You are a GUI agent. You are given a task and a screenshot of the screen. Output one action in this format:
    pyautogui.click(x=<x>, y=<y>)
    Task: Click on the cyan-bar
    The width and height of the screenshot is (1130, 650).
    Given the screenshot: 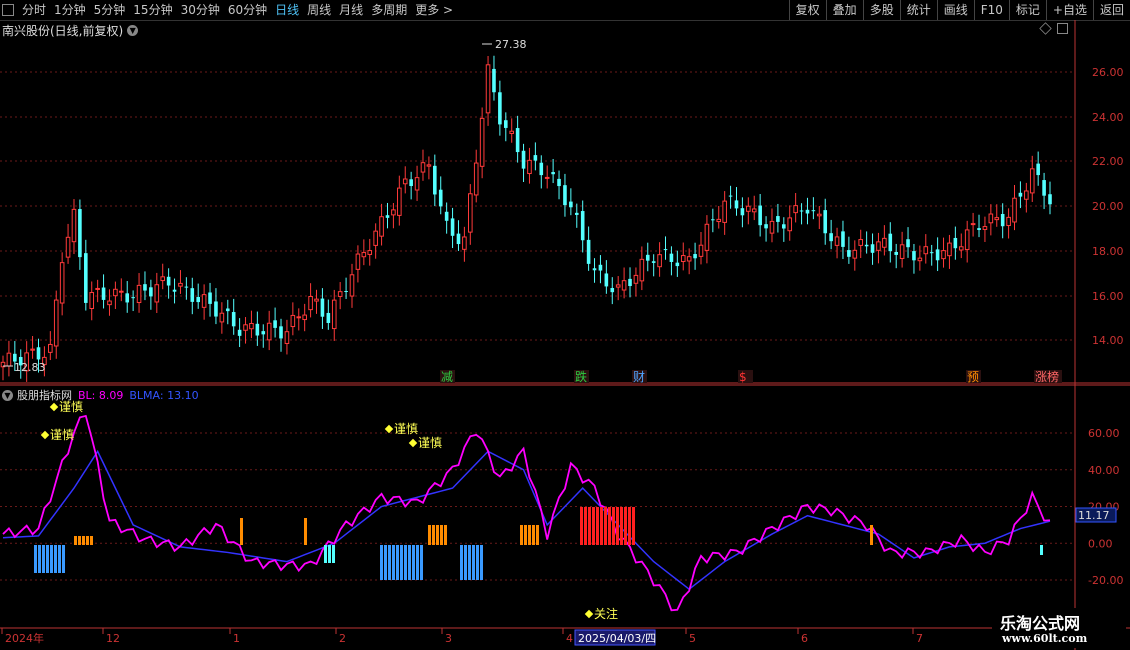 What is the action you would take?
    pyautogui.click(x=329, y=554)
    